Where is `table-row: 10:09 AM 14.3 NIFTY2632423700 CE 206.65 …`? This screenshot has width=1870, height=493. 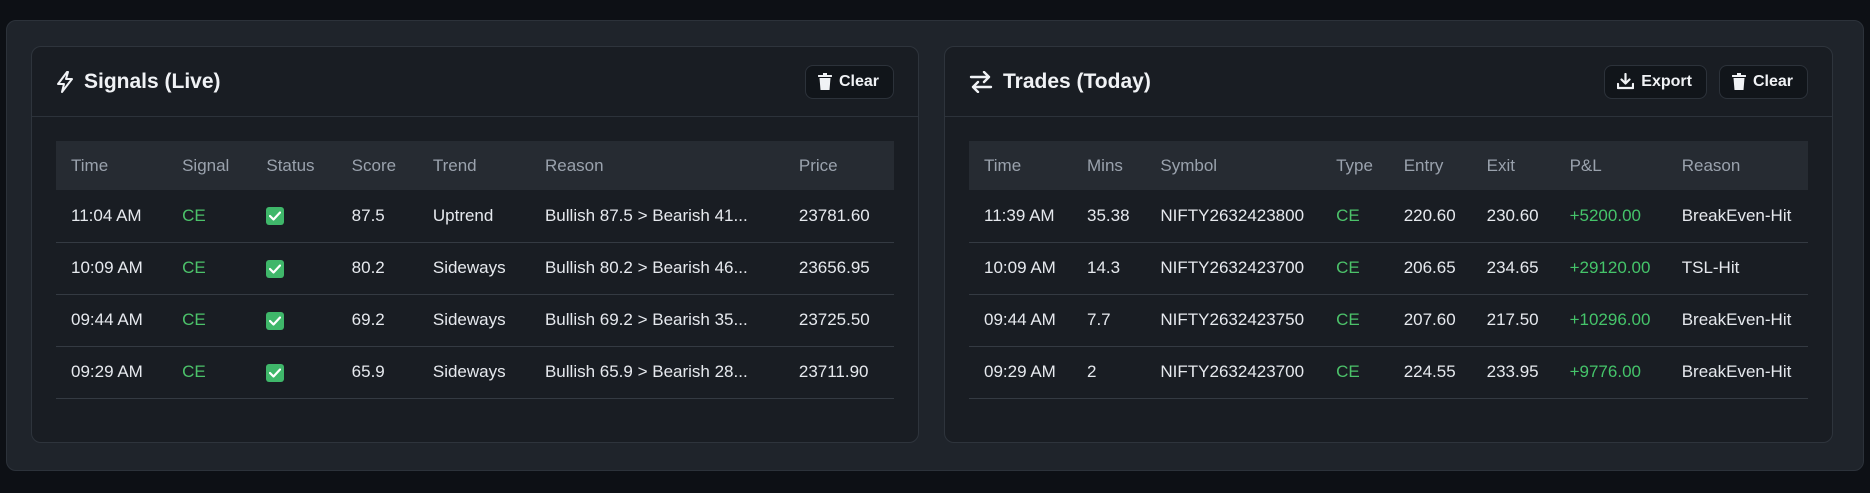 table-row: 10:09 AM 14.3 NIFTY2632423700 CE 206.65 … is located at coordinates (1388, 268).